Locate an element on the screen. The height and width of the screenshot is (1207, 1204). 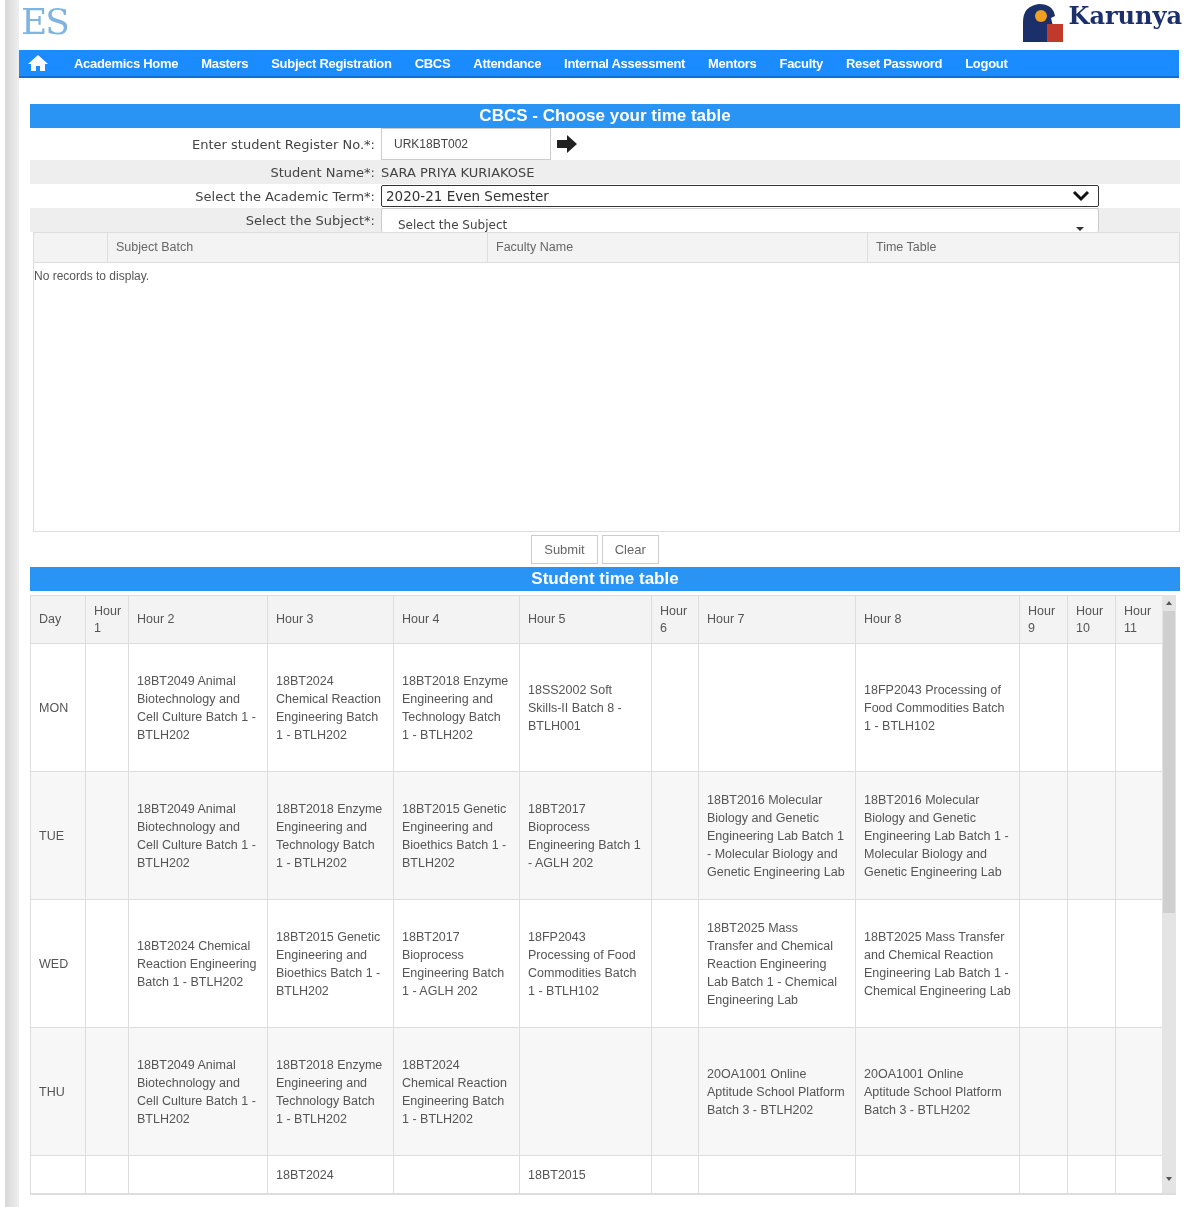
section-title: Student time table is located at coordinates (605, 579).